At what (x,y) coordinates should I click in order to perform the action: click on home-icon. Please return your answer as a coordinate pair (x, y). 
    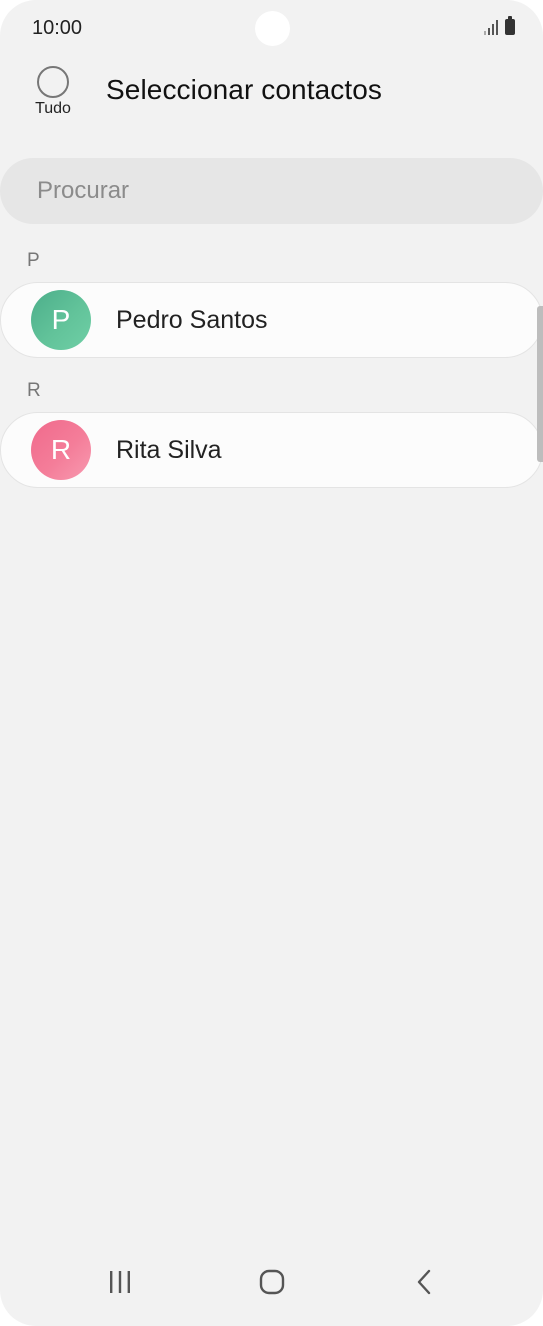
    Looking at the image, I should click on (272, 1282).